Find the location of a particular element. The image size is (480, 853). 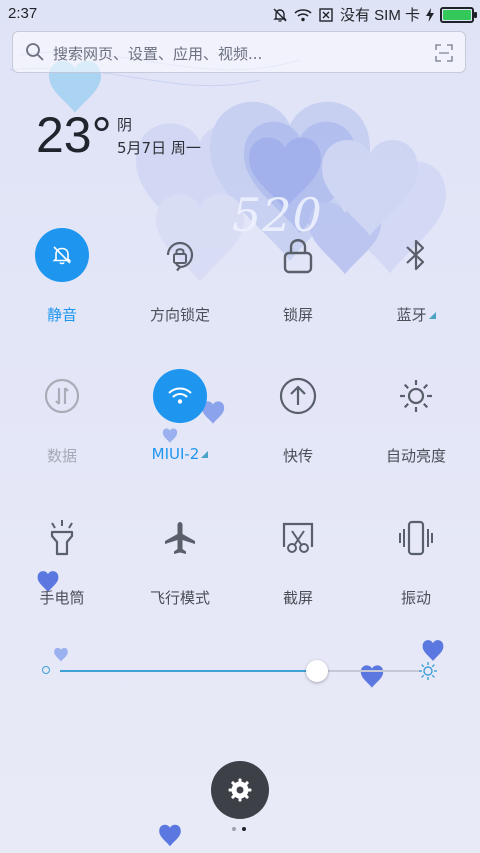

upload-transfer-icon is located at coordinates (298, 396).